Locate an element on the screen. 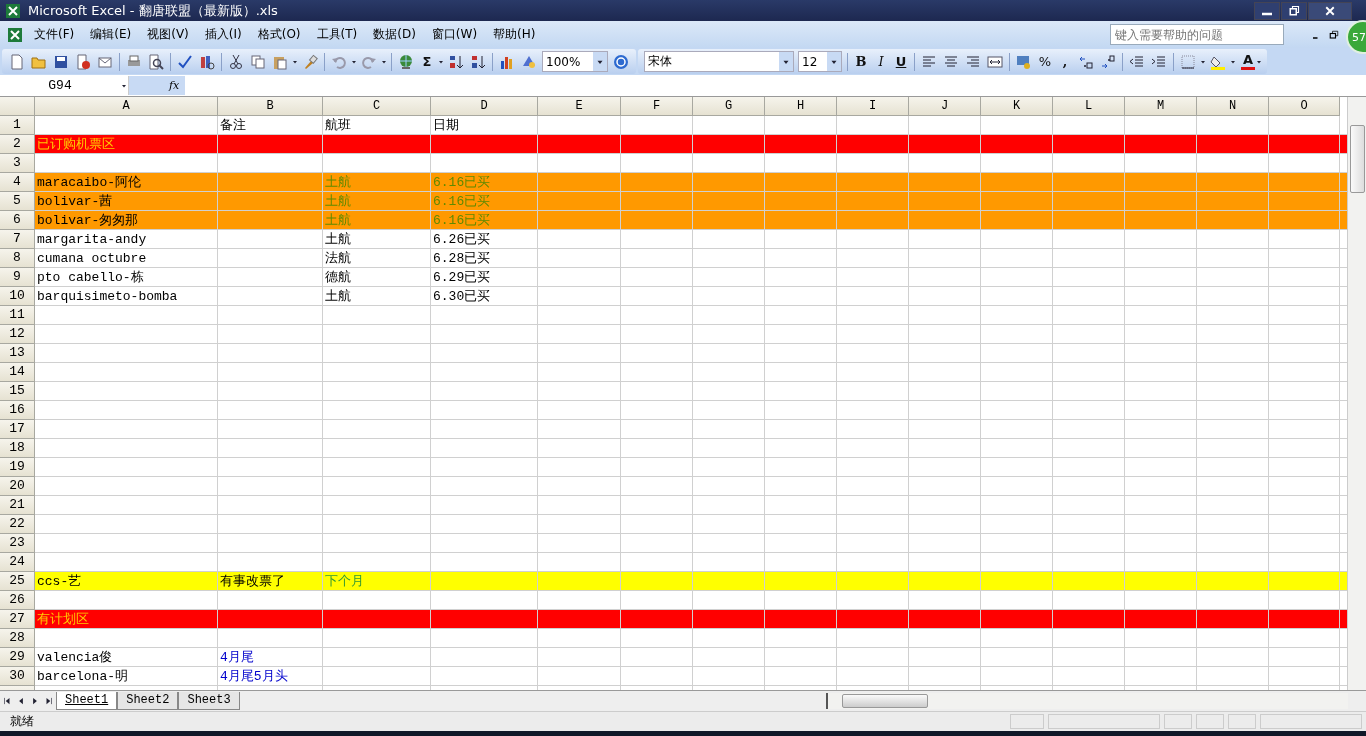 This screenshot has height=736, width=1366. zoom-dropdown: 100% is located at coordinates (575, 61).